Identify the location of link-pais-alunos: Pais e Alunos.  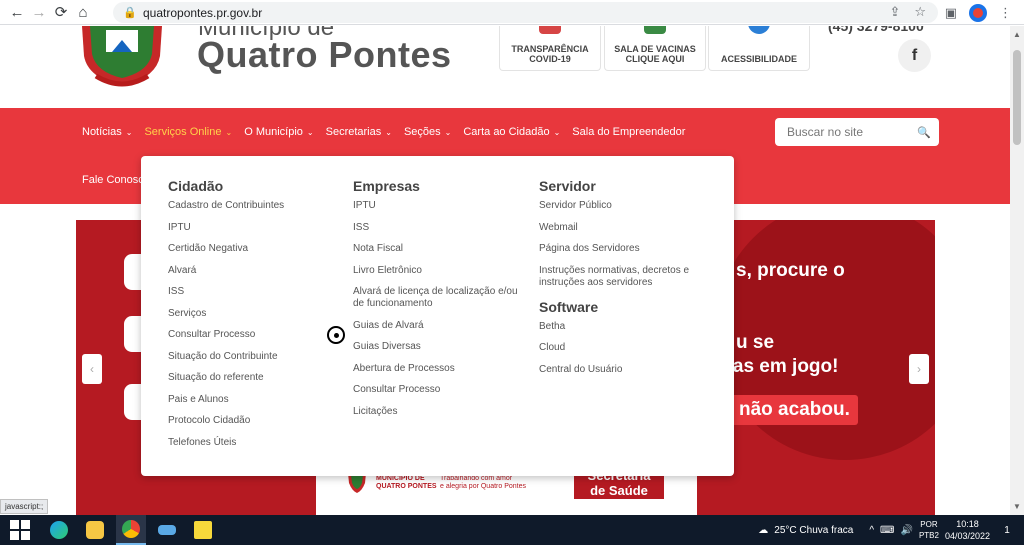
(226, 400).